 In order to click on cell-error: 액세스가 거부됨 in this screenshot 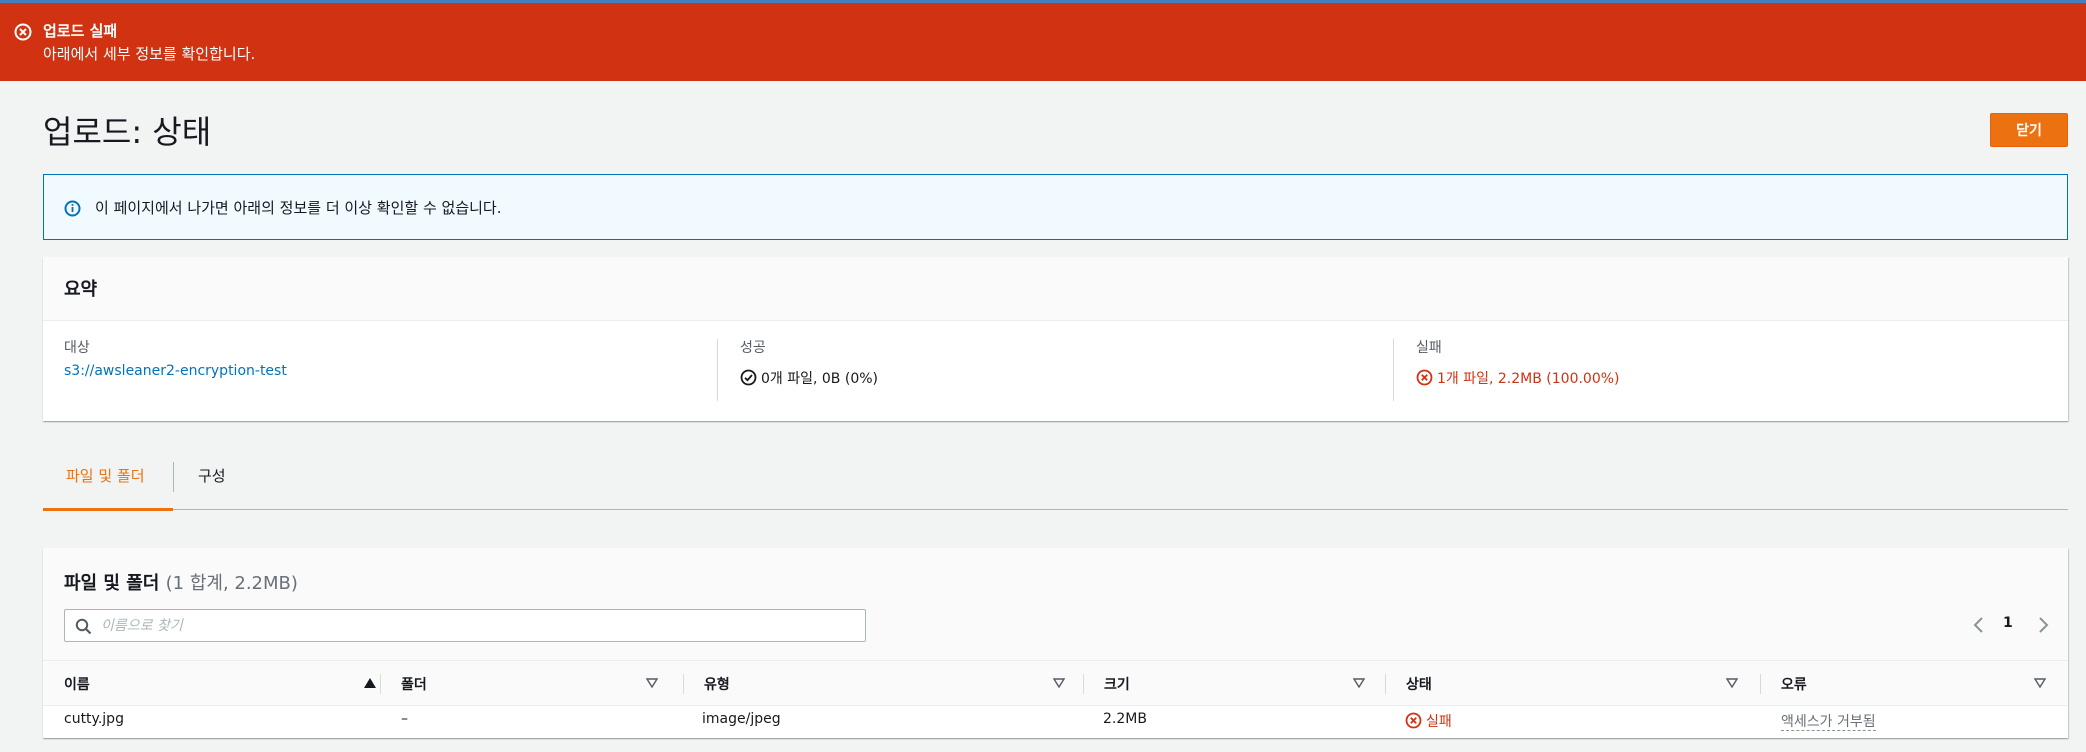, I will do `click(1828, 721)`.